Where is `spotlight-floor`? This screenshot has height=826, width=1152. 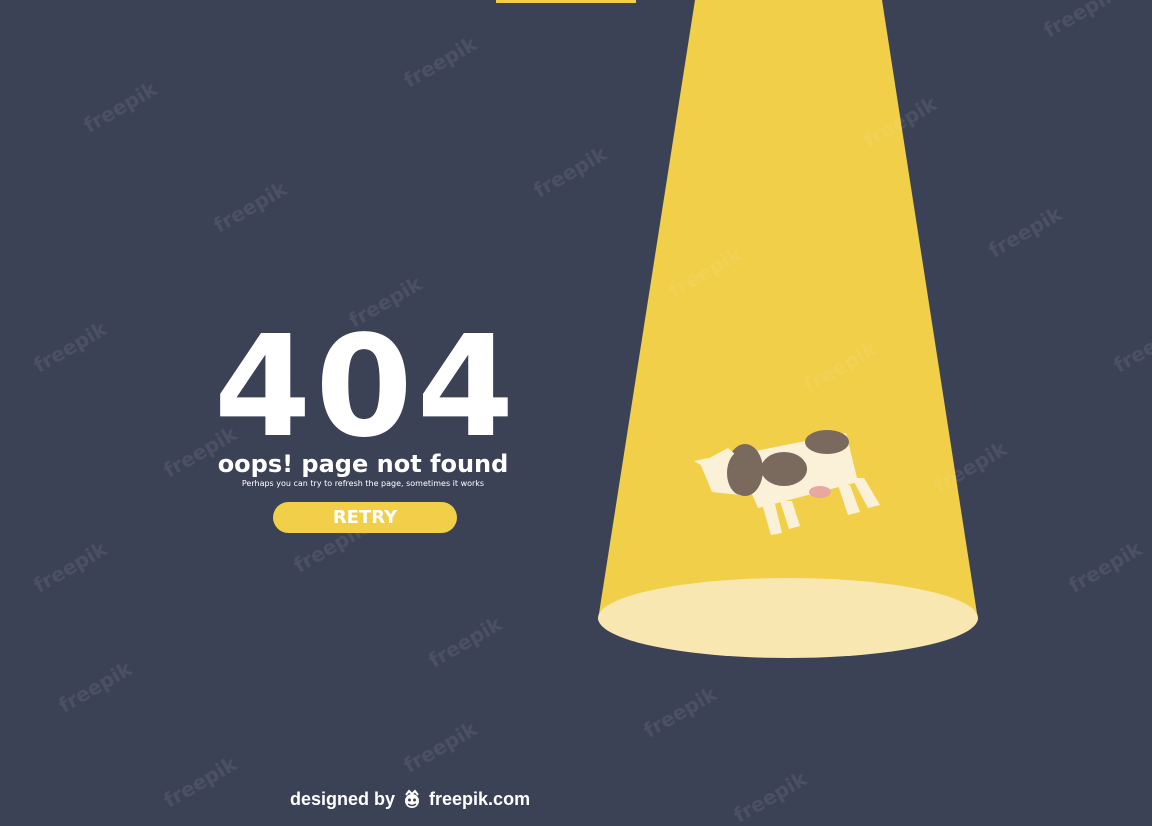
spotlight-floor is located at coordinates (788, 618).